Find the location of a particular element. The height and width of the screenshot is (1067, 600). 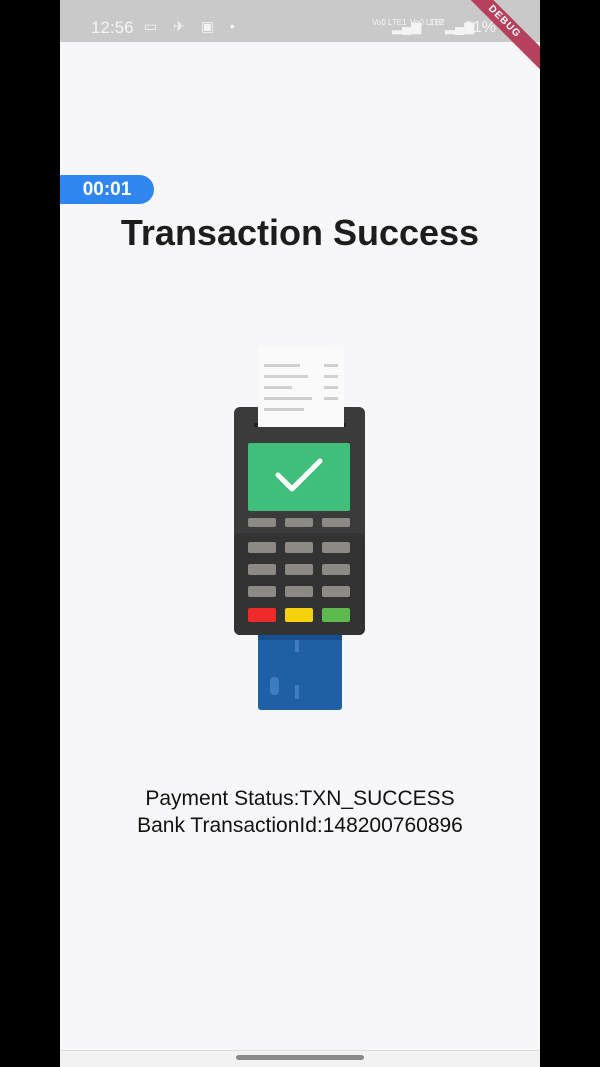

keypad is located at coordinates (299, 569).